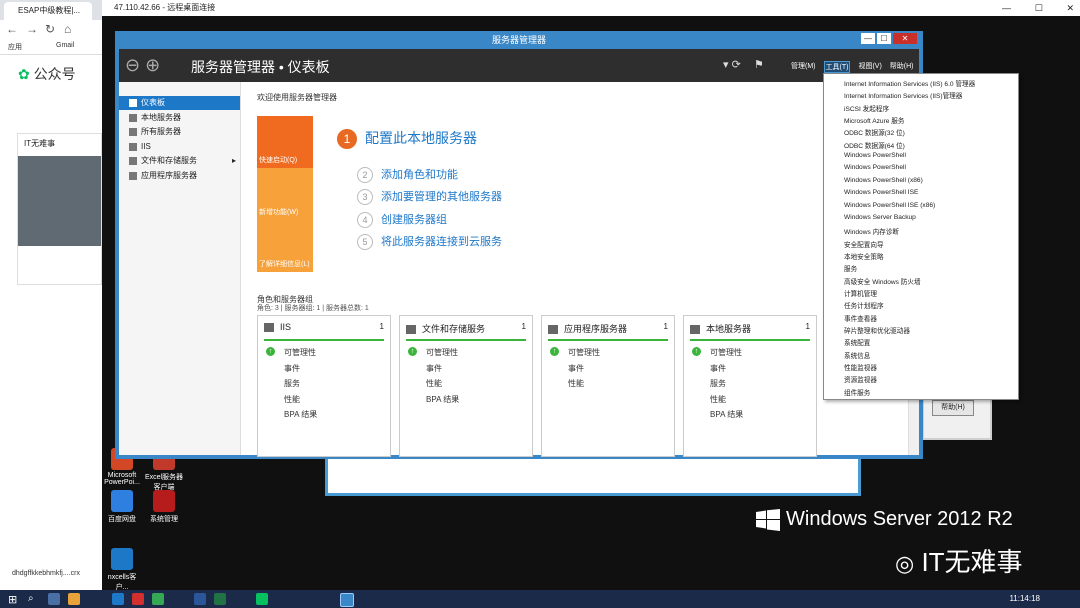 This screenshot has height=608, width=1080. What do you see at coordinates (285, 246) in the screenshot?
I see `learn-more-tab: 了解详细信息(L)` at bounding box center [285, 246].